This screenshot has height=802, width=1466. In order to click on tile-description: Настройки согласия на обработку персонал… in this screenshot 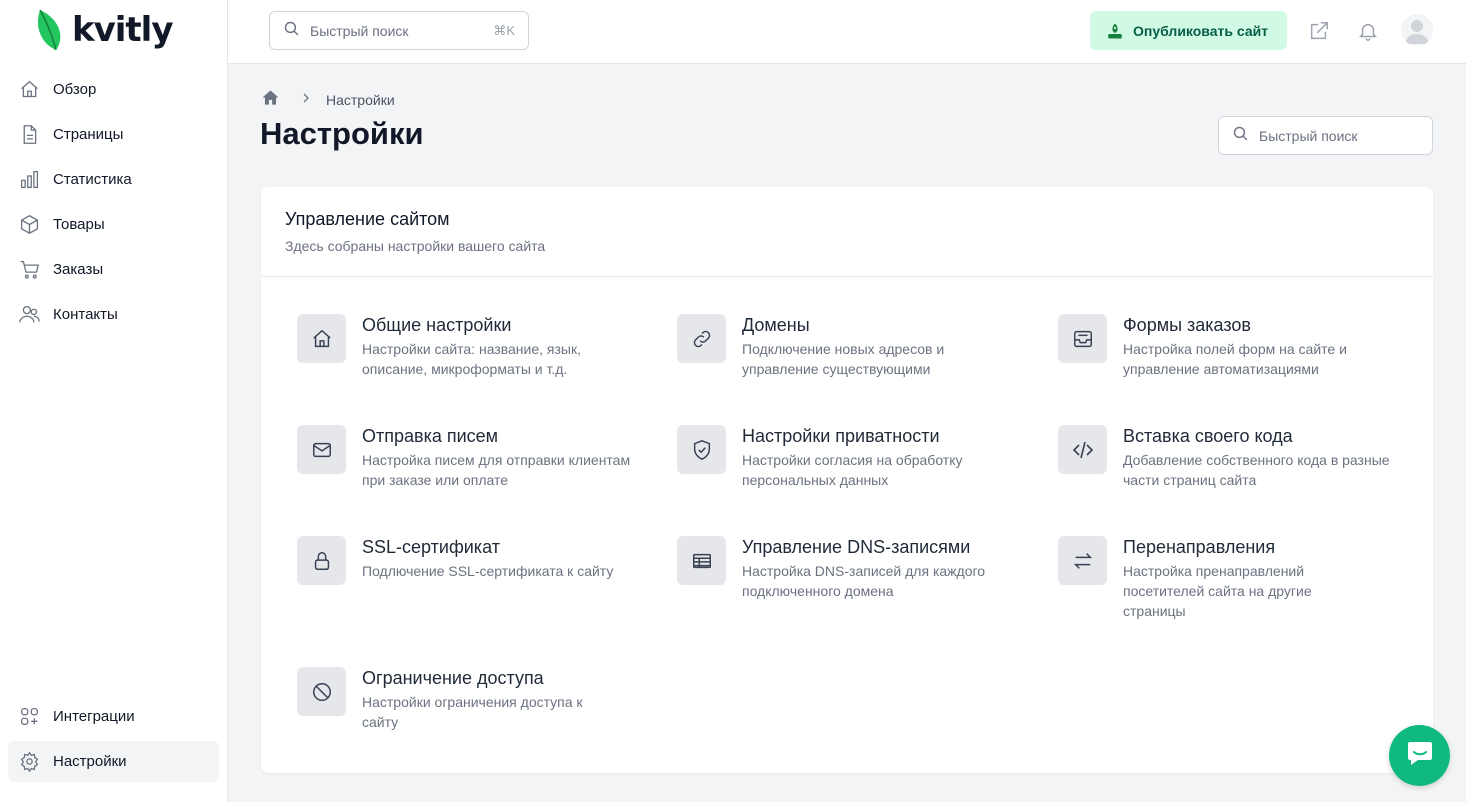, I will do `click(852, 470)`.